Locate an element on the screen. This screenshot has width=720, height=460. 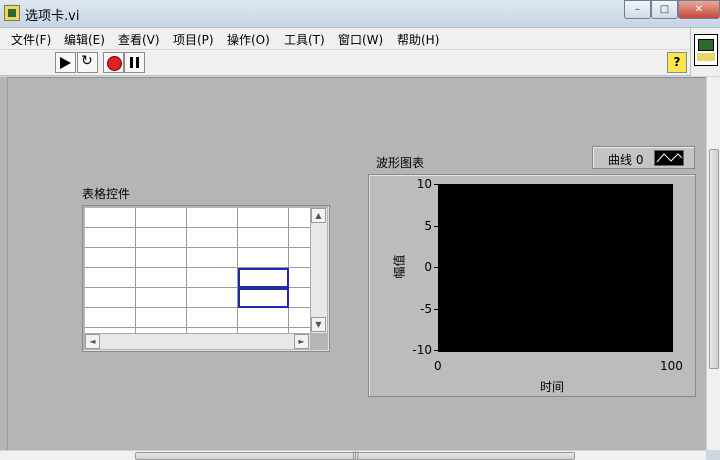
maximize-button: □ is located at coordinates (664, 9).